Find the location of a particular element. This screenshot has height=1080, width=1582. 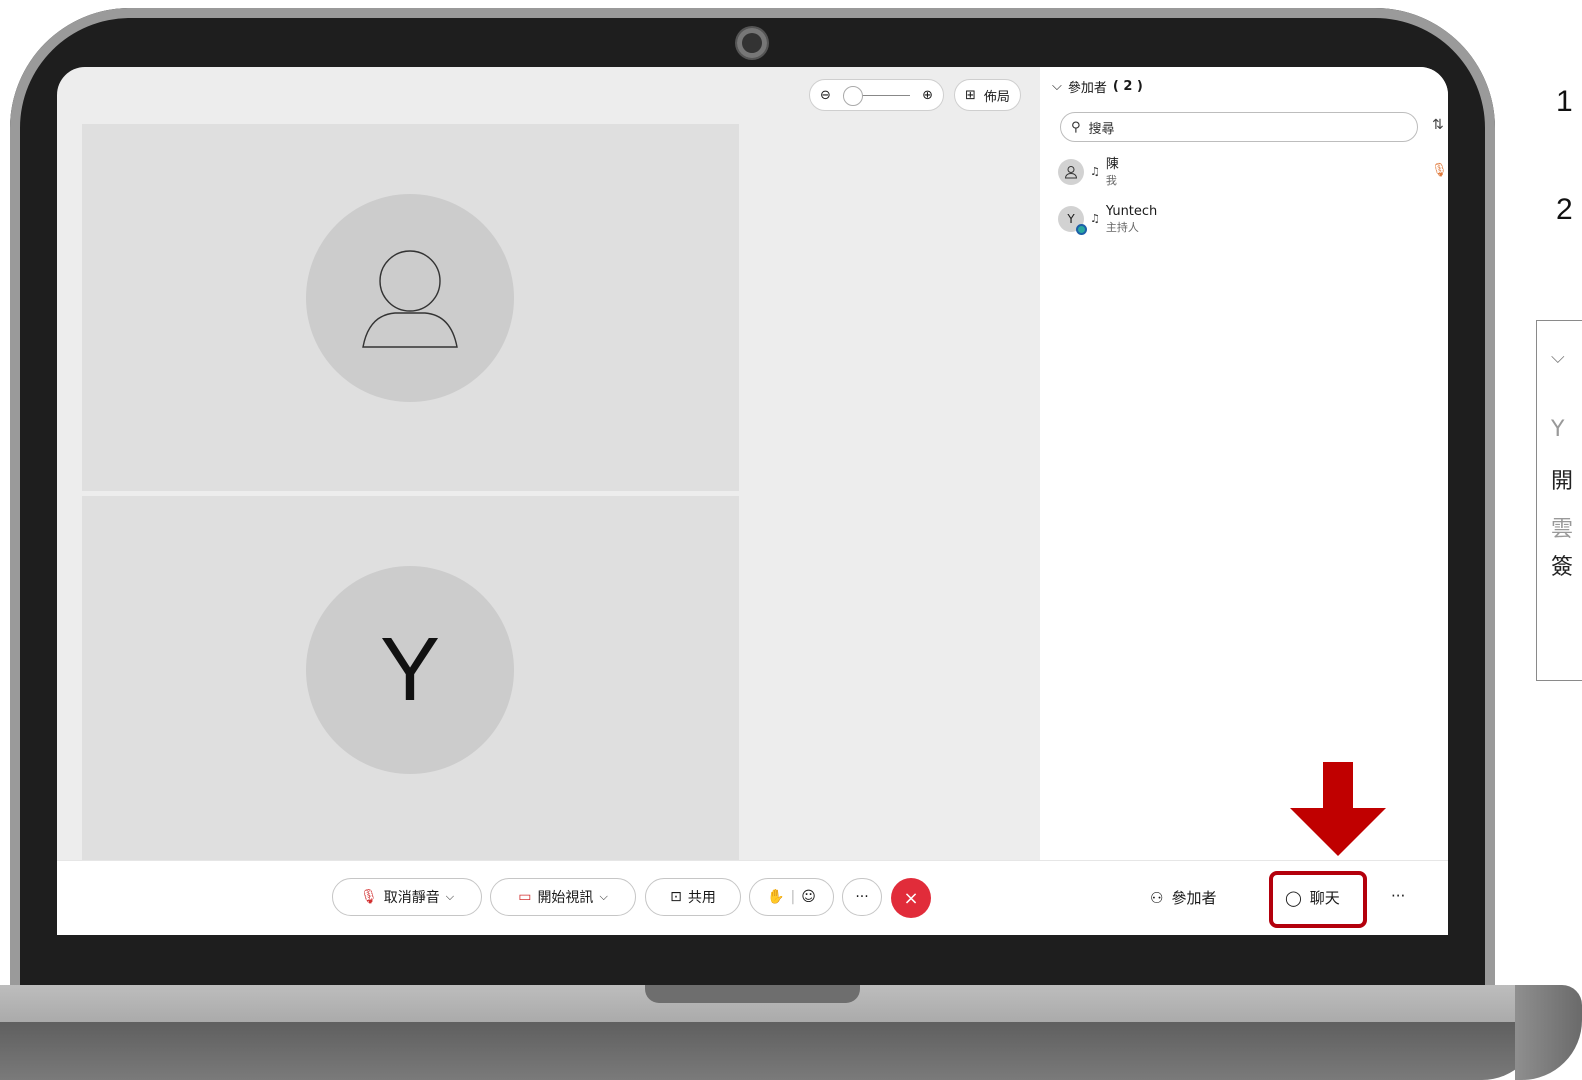

stage-controls: ⊖ ⊕ ⊞ 佈局 is located at coordinates (915, 95).